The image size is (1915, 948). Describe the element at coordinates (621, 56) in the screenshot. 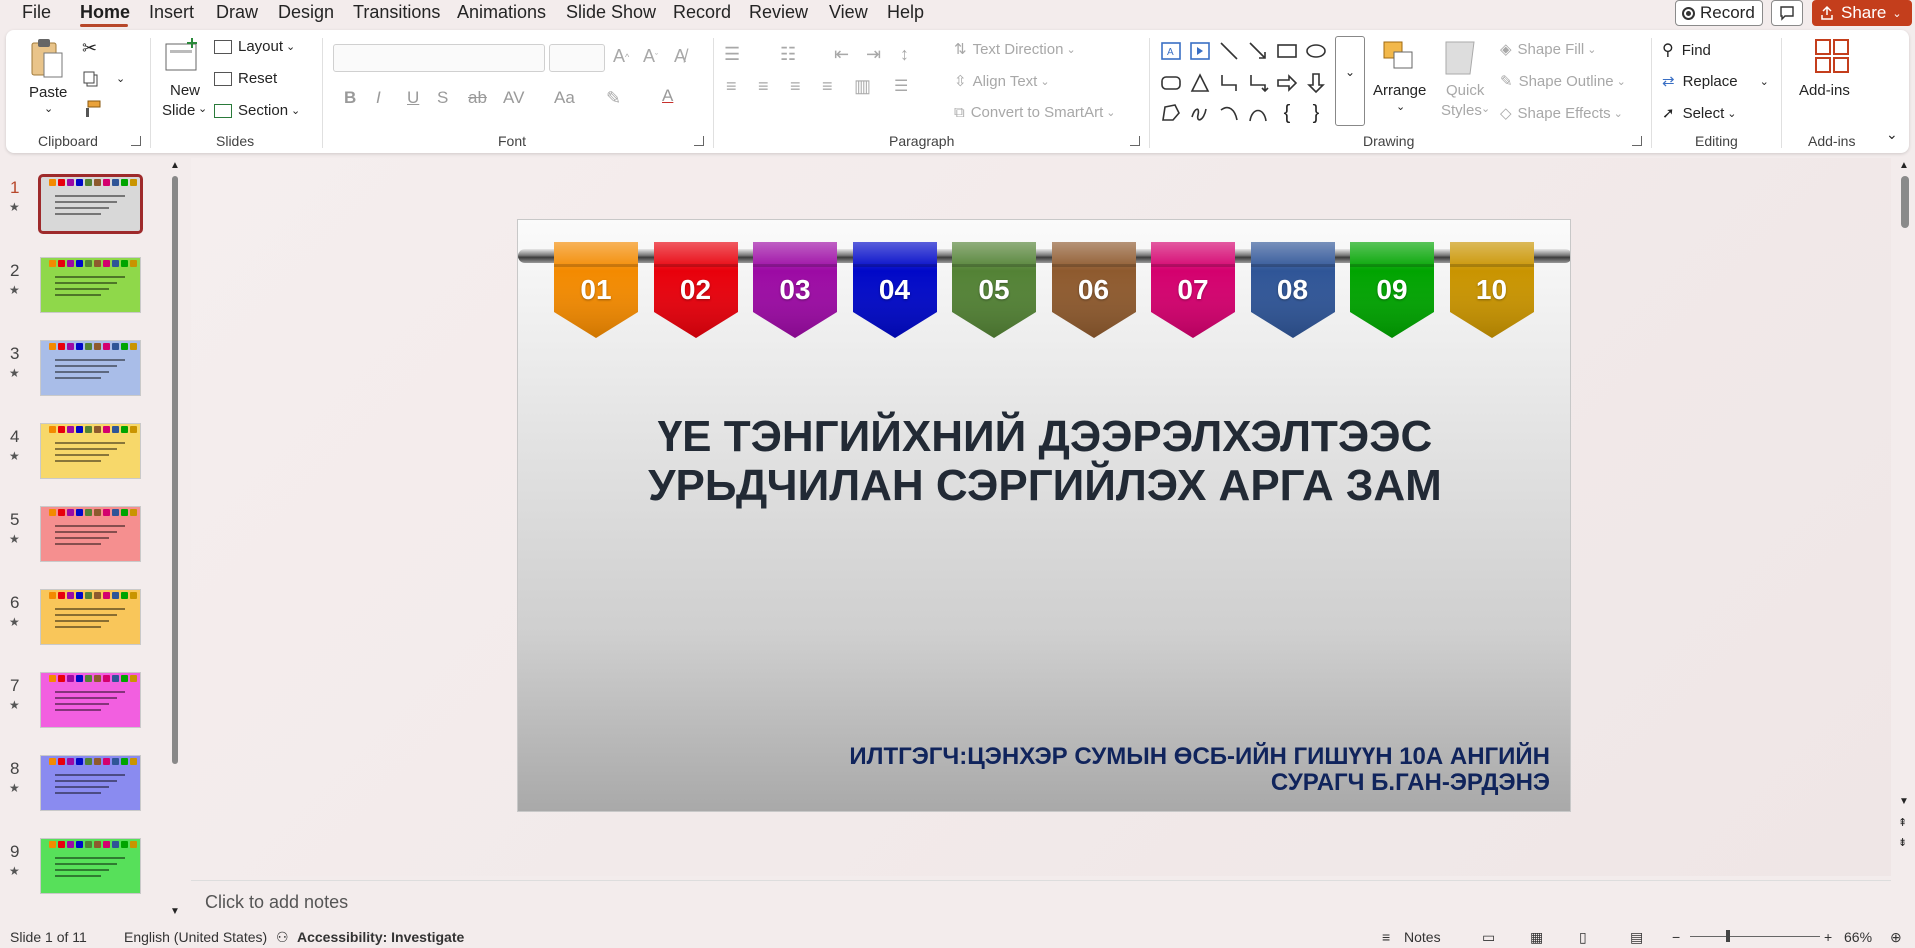

I see `increase-font-icon: A ^` at that location.